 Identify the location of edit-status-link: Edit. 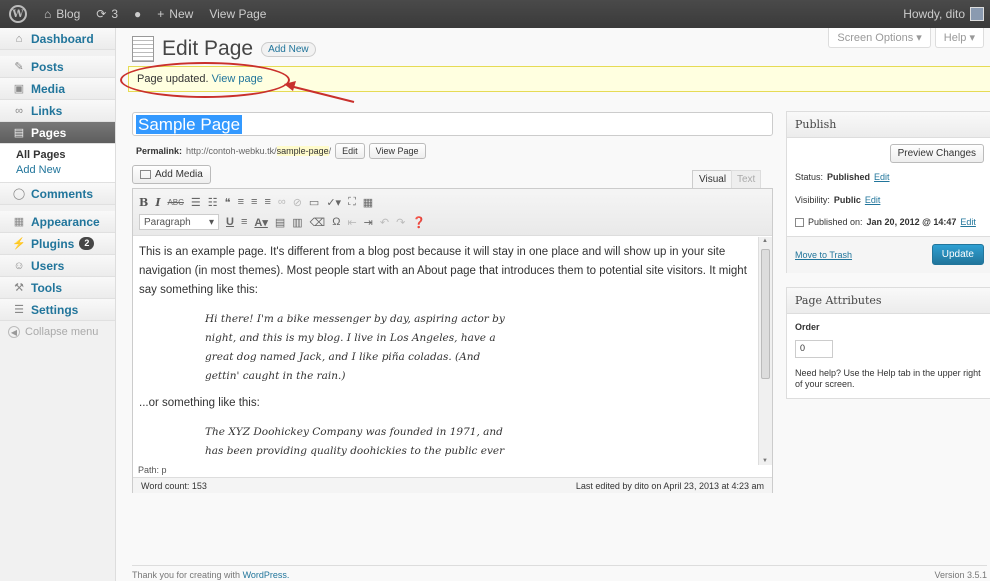
(882, 177).